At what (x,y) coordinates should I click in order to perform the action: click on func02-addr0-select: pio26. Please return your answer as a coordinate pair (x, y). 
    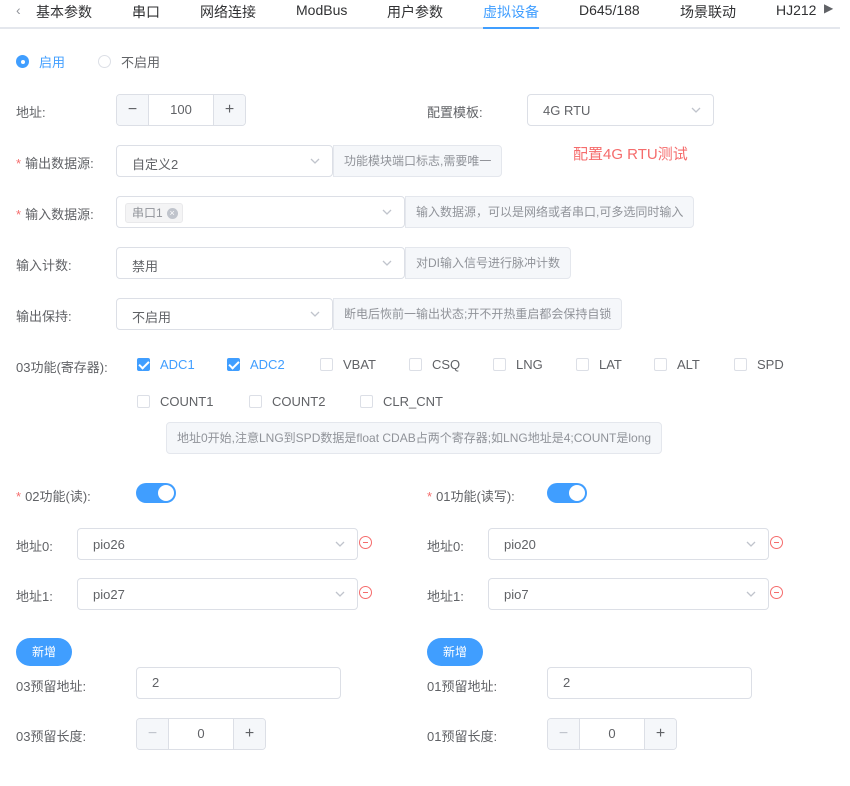
    Looking at the image, I should click on (217, 544).